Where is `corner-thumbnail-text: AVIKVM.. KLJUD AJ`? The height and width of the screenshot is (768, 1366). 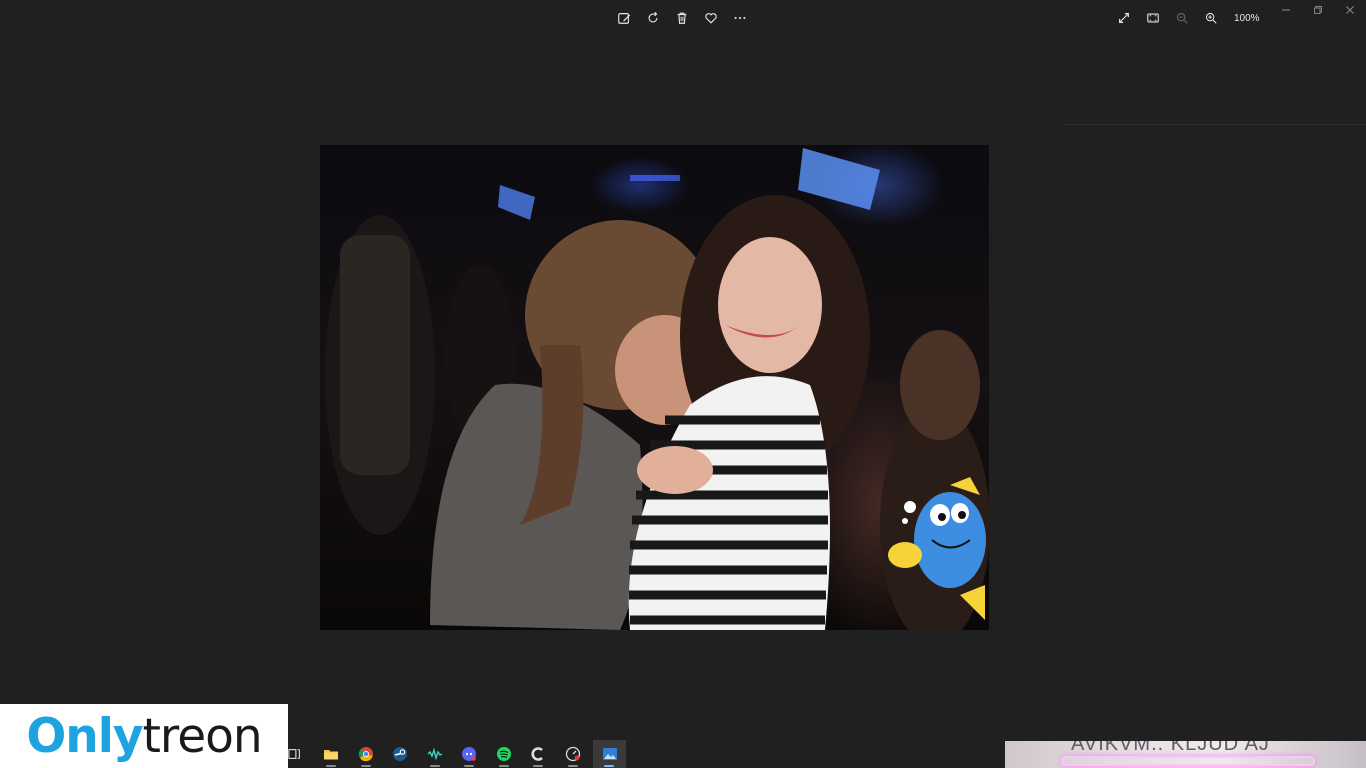 corner-thumbnail-text: AVIKVM.. KLJUD AJ is located at coordinates (1170, 748).